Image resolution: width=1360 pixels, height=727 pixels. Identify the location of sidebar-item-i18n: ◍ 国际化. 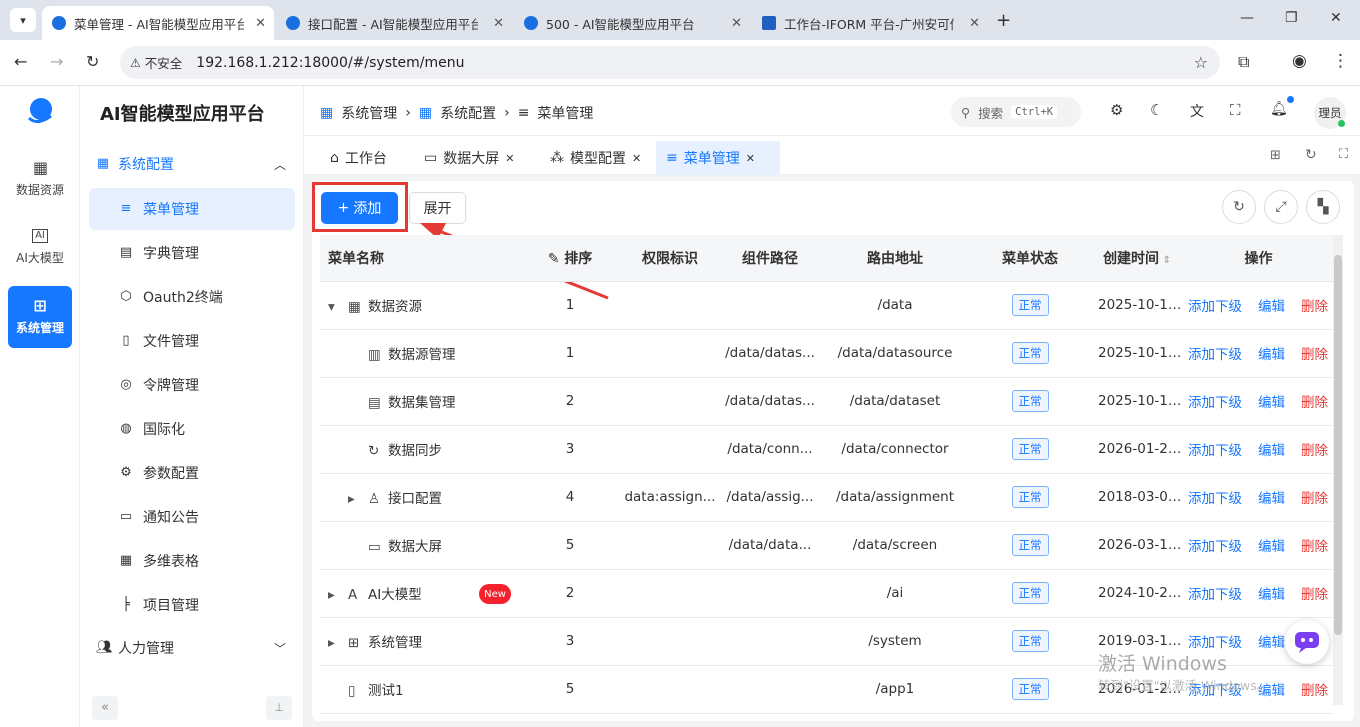
(192, 429).